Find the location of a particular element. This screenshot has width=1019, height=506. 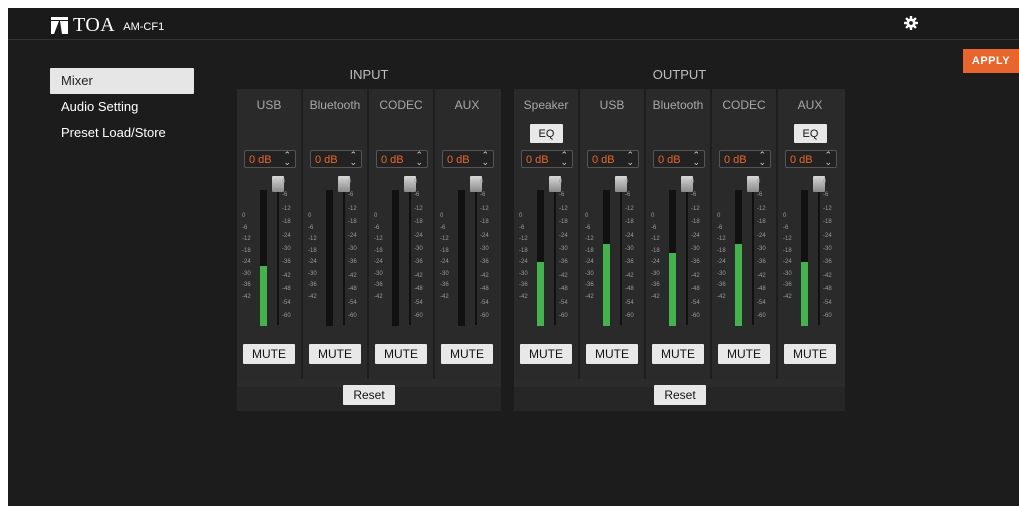

sidebar-item-preset-load-store: Preset Load/Store is located at coordinates (122, 133).